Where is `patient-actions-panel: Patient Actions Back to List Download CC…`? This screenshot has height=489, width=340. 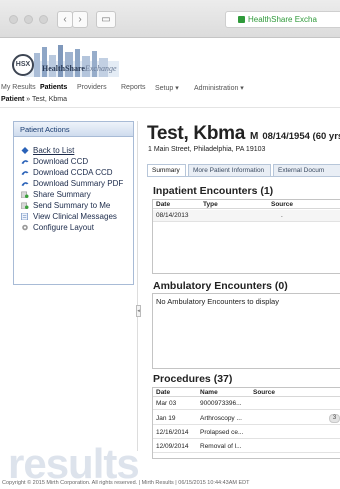
patient-actions-panel: Patient Actions Back to List Download CC… is located at coordinates (73, 203).